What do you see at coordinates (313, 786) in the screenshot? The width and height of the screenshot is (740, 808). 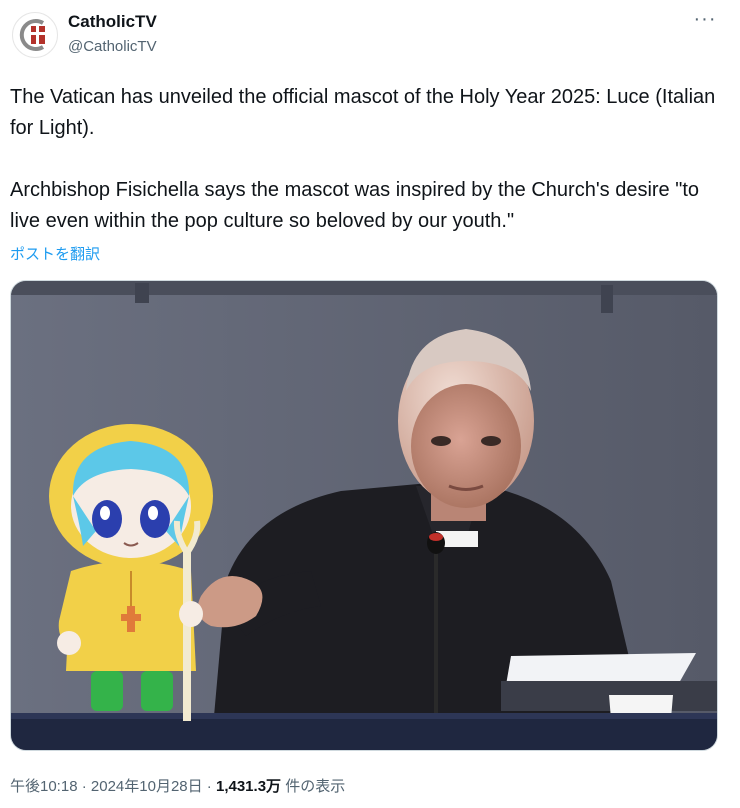 I see `views-label: 件の表示` at bounding box center [313, 786].